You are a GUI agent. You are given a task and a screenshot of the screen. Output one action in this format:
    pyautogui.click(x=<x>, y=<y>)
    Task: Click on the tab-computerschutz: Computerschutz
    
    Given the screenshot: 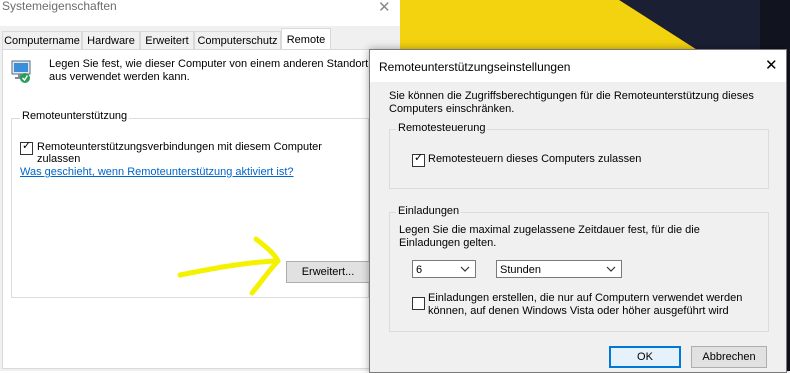 What is the action you would take?
    pyautogui.click(x=237, y=40)
    